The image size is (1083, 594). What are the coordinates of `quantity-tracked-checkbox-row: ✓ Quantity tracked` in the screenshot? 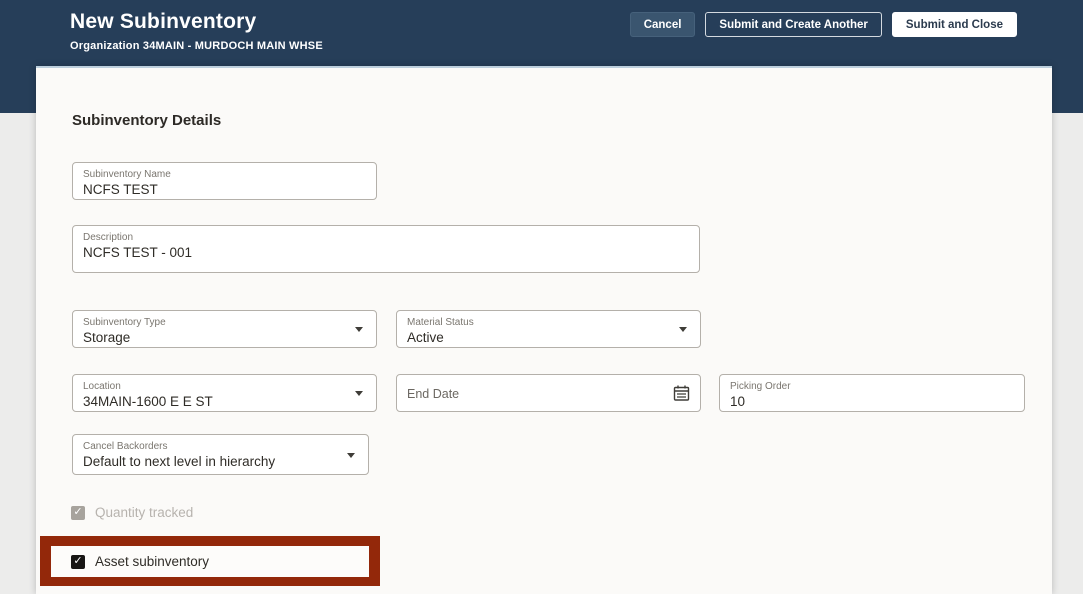 It's located at (132, 512).